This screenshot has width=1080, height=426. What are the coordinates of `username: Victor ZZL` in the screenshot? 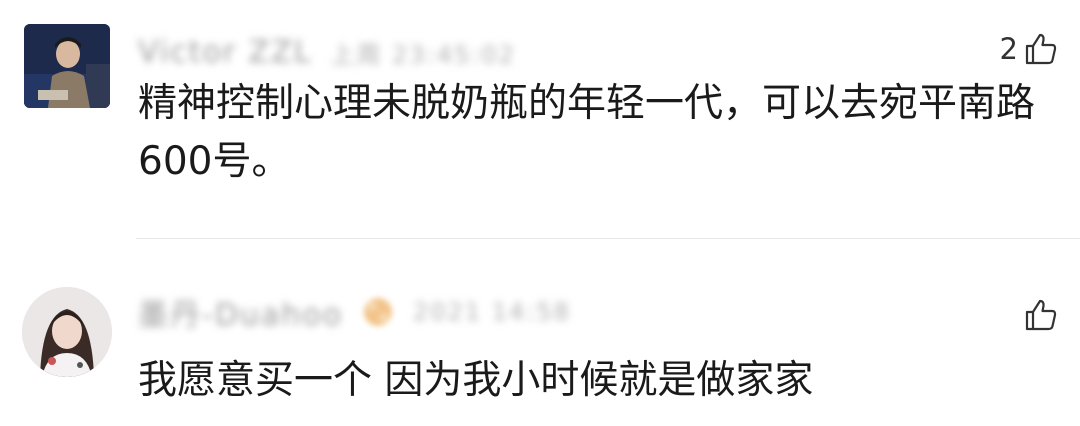 It's located at (225, 52).